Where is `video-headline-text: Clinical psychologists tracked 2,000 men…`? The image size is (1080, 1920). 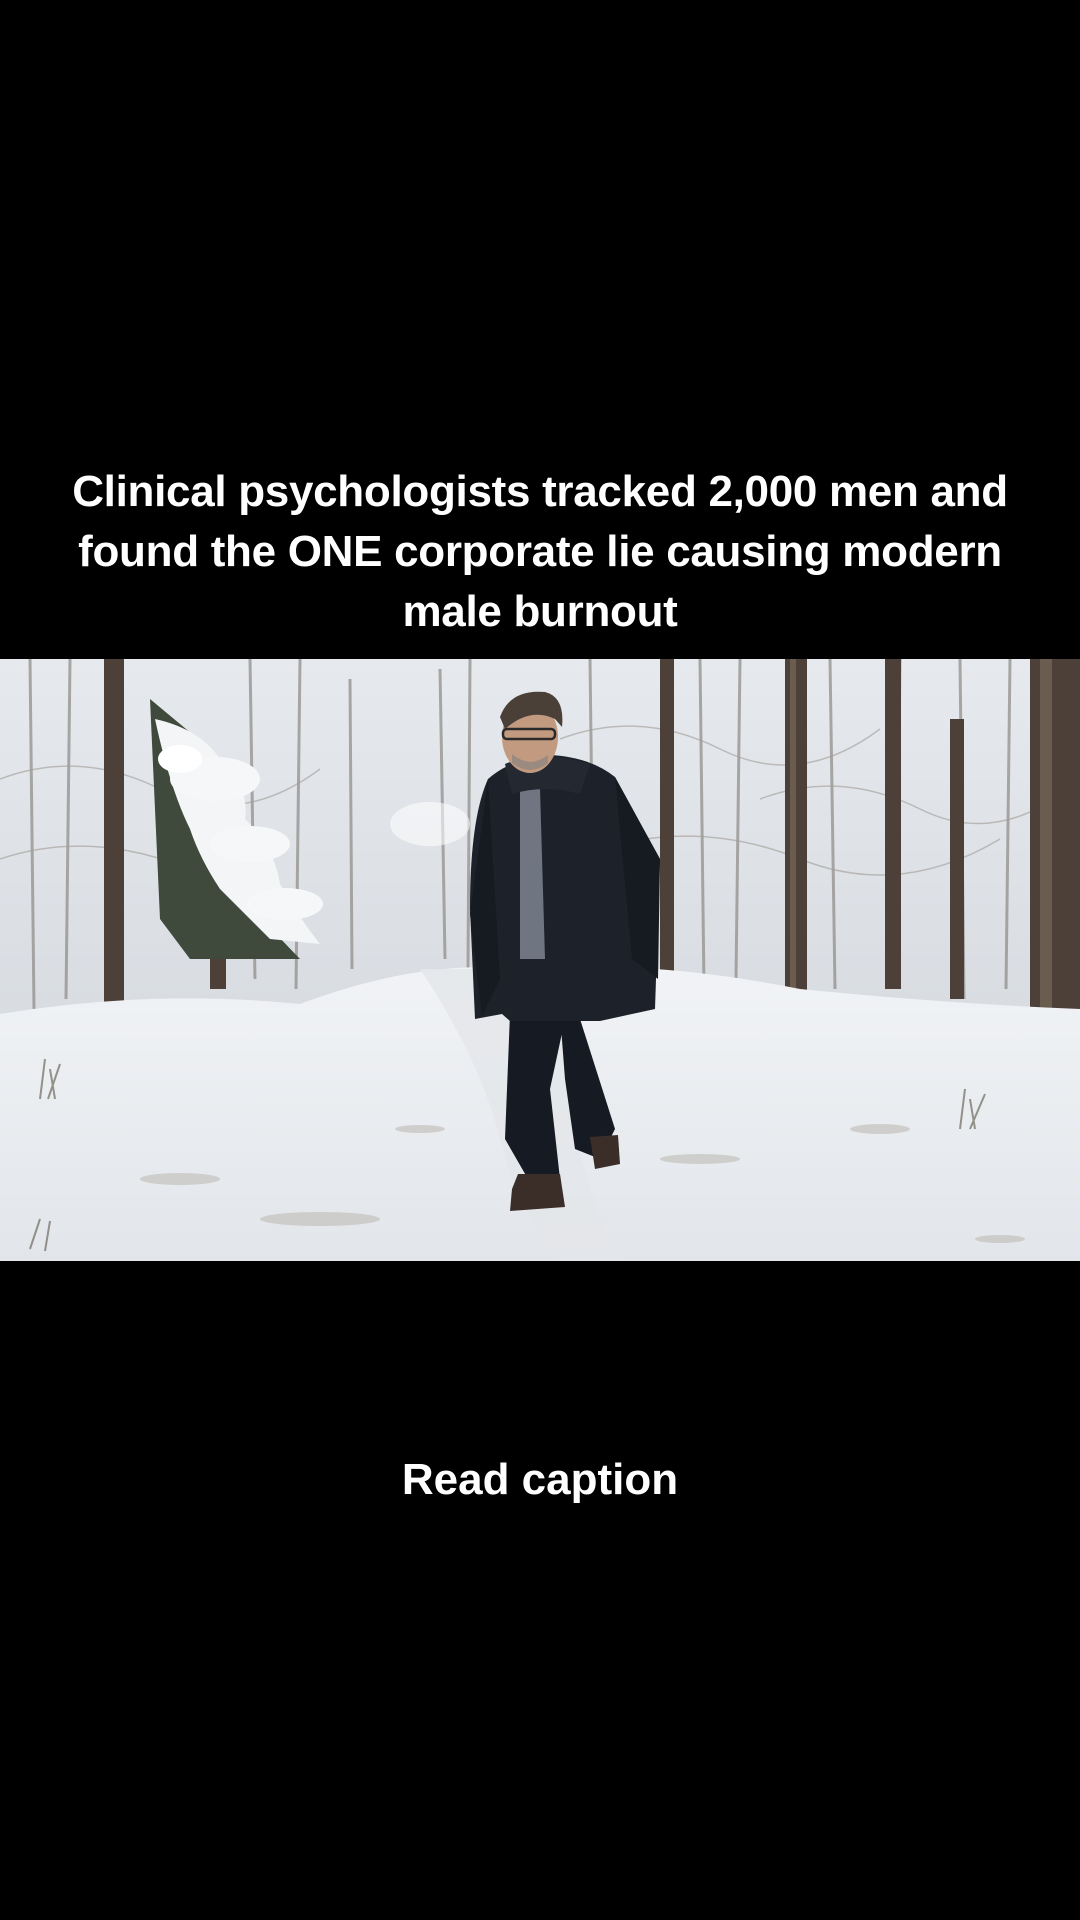 video-headline-text: Clinical psychologists tracked 2,000 men… is located at coordinates (540, 551).